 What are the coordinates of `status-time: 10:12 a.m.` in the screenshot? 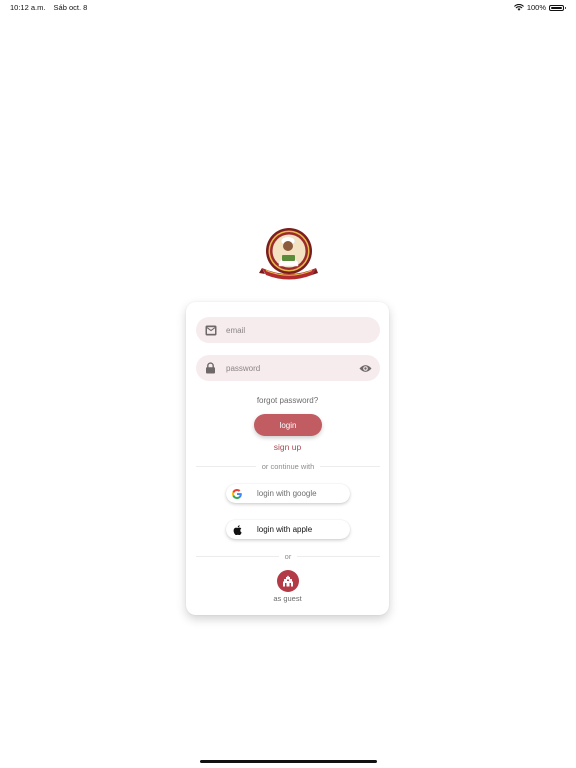 It's located at (28, 7).